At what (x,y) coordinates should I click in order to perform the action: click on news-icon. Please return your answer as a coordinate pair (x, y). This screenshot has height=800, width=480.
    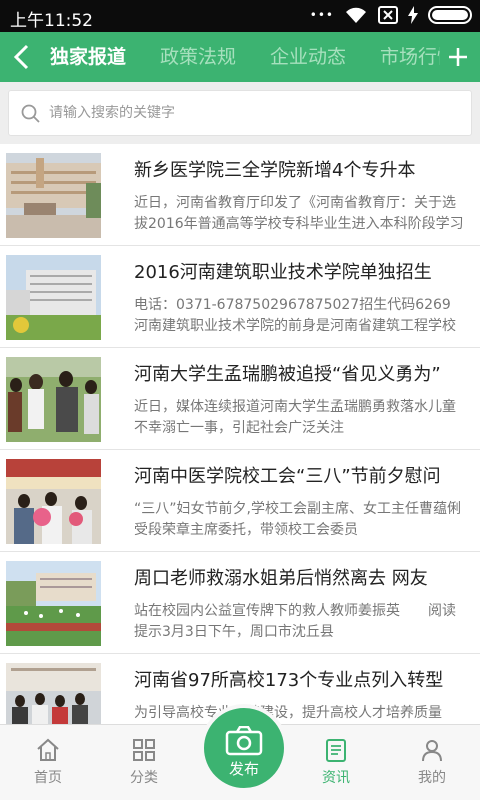
    Looking at the image, I should click on (336, 750).